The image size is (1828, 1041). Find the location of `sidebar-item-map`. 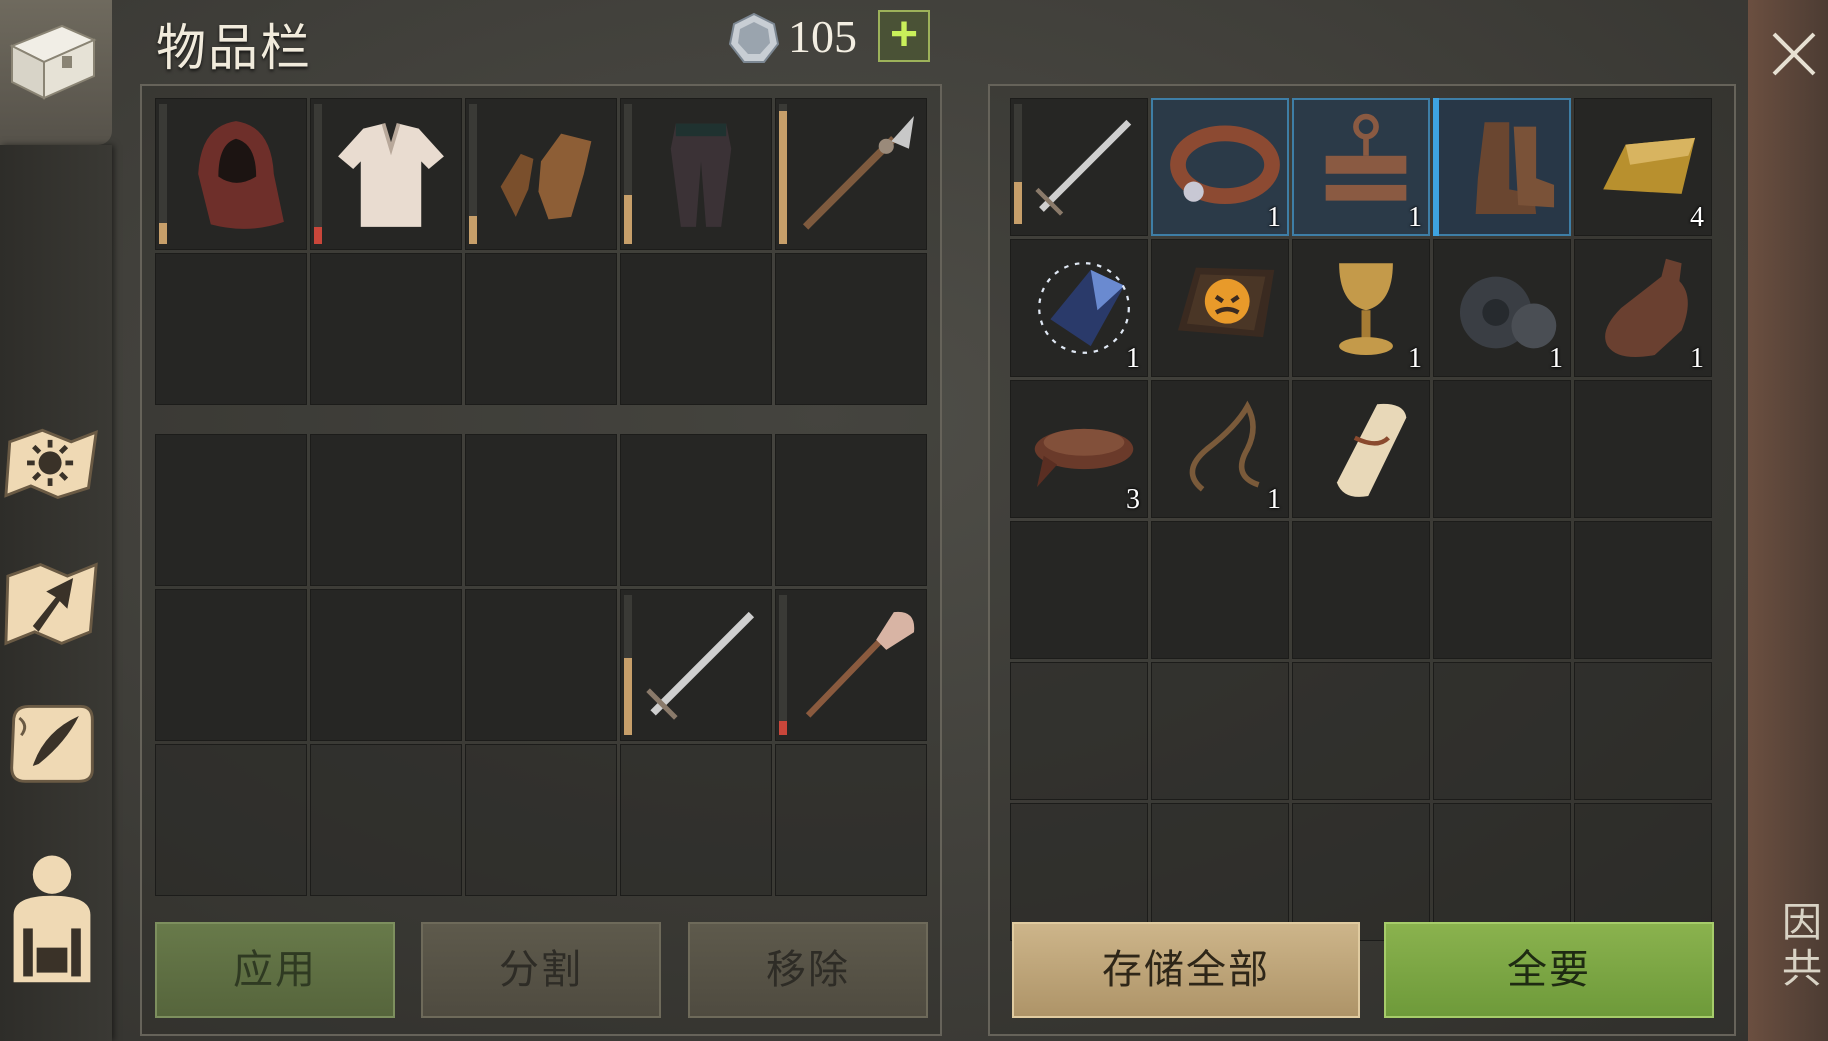

sidebar-item-map is located at coordinates (52, 461).